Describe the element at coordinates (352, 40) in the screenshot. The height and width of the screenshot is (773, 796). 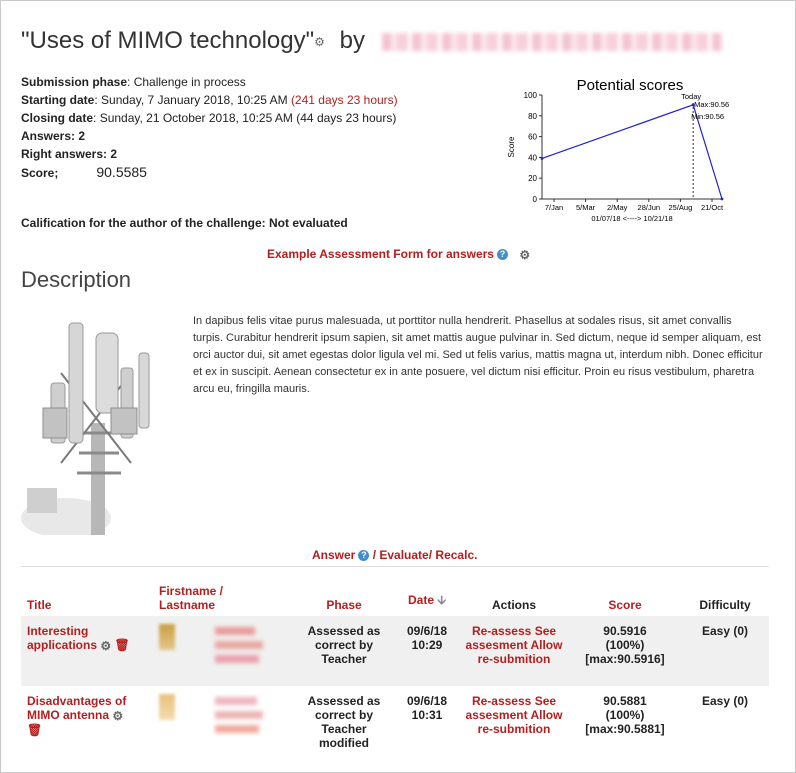
I see `by-label: by` at that location.